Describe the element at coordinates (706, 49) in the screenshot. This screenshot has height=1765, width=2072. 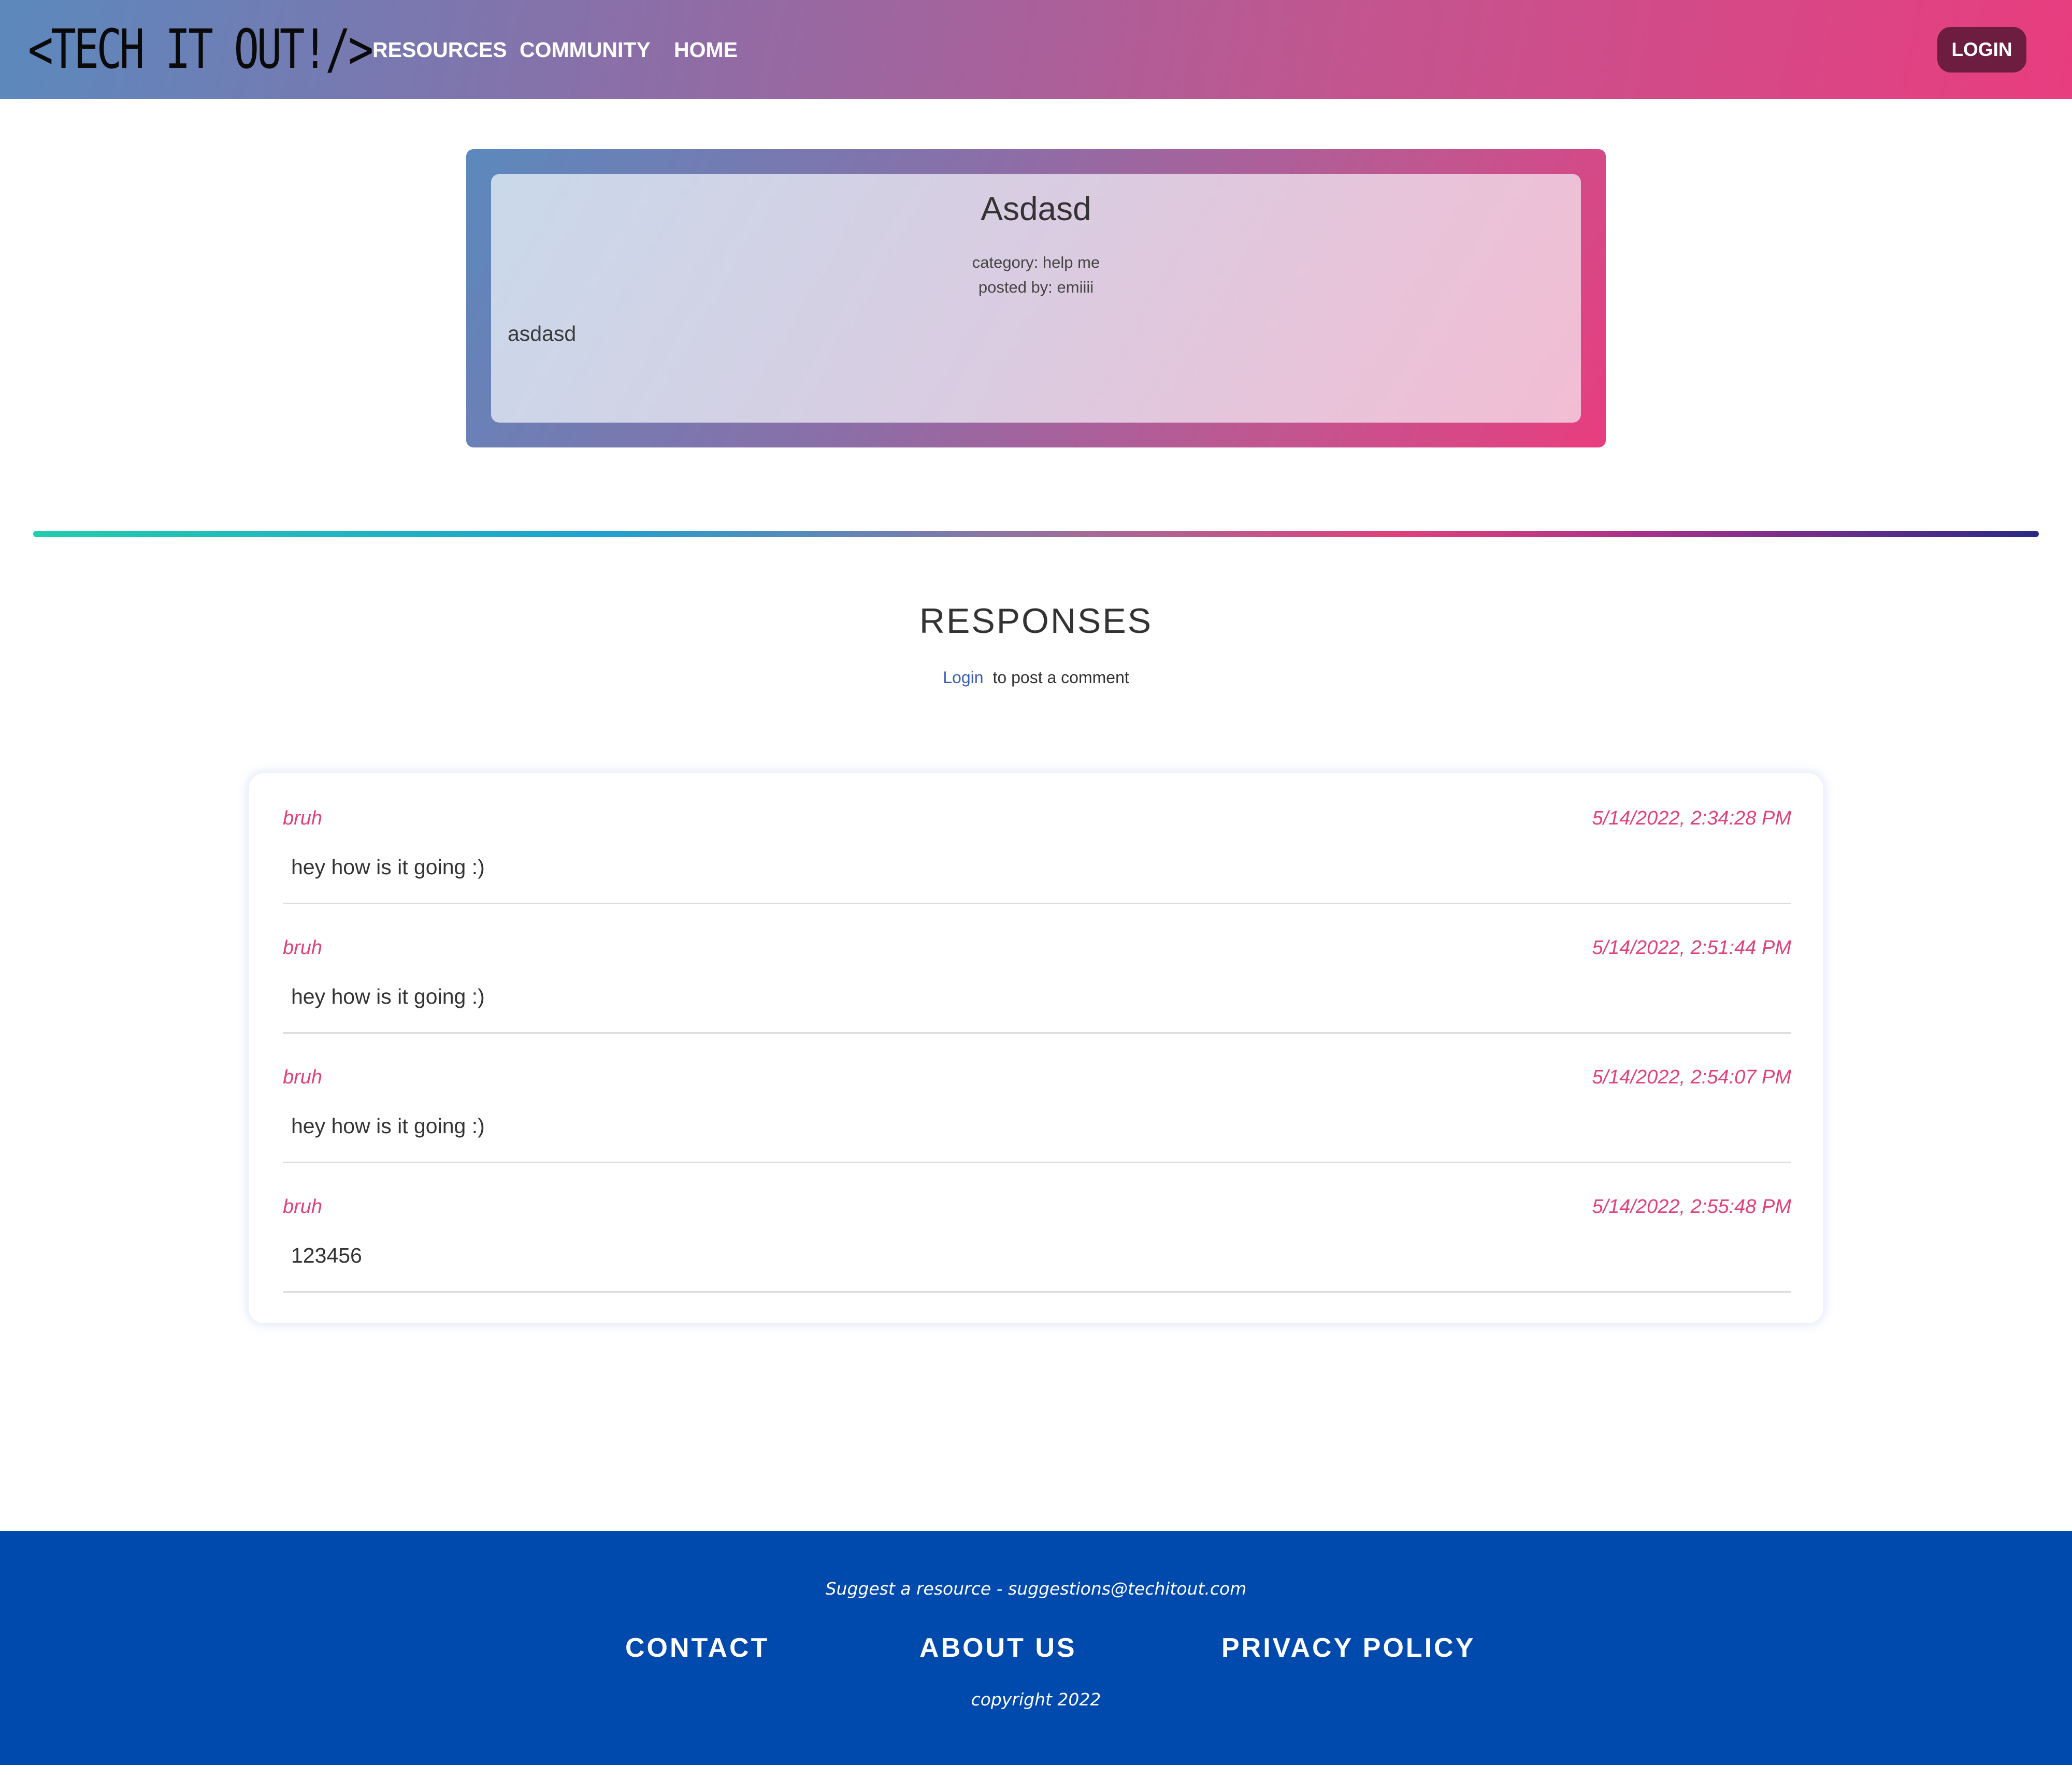
I see `nav-link-home: HOME` at that location.